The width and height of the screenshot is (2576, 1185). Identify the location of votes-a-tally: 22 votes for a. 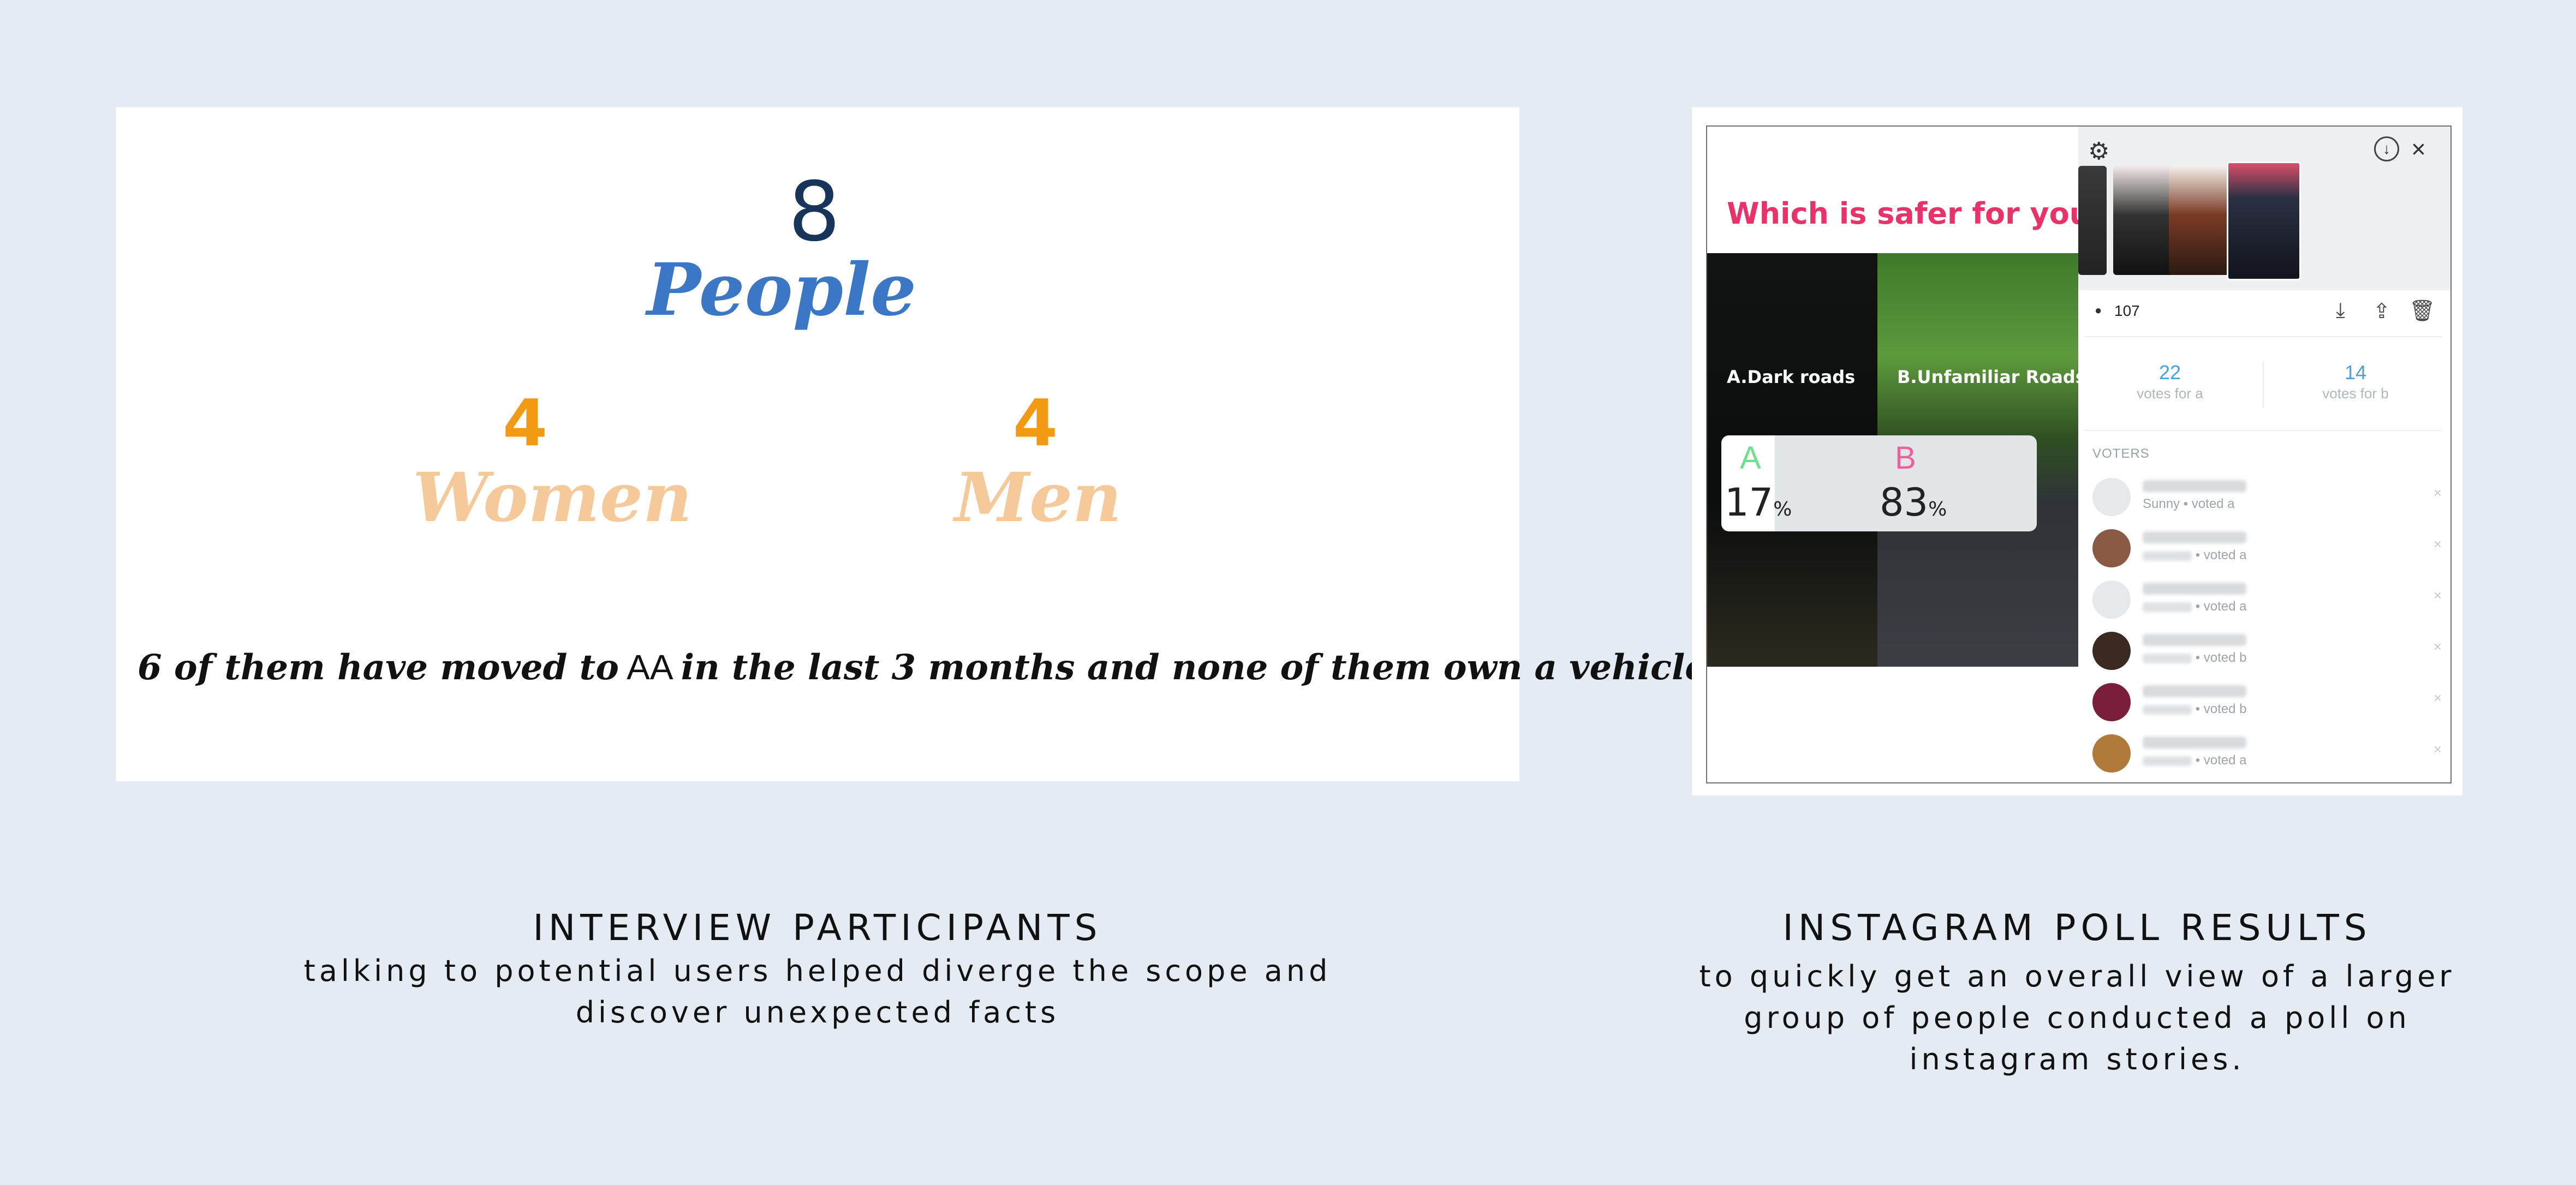
(2170, 381).